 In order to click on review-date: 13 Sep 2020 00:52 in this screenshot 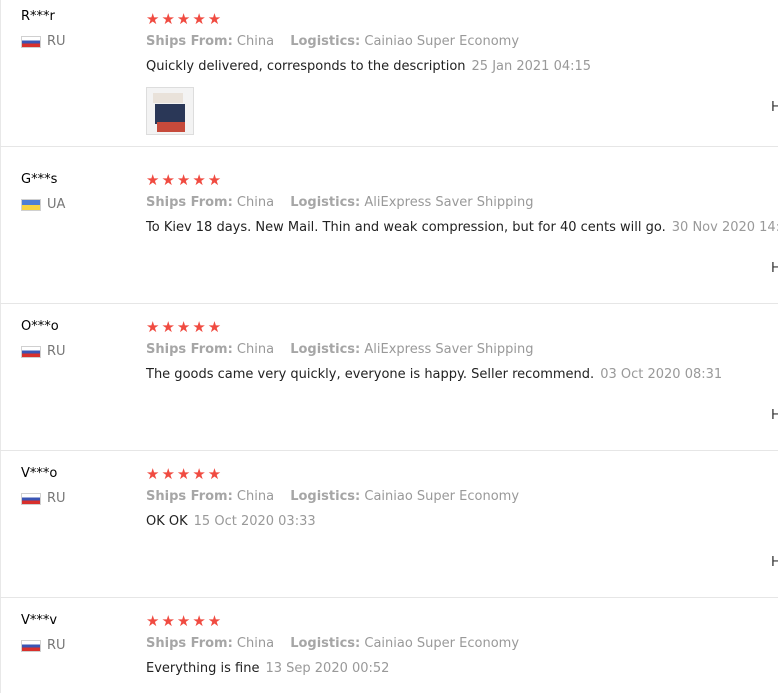, I will do `click(327, 668)`.